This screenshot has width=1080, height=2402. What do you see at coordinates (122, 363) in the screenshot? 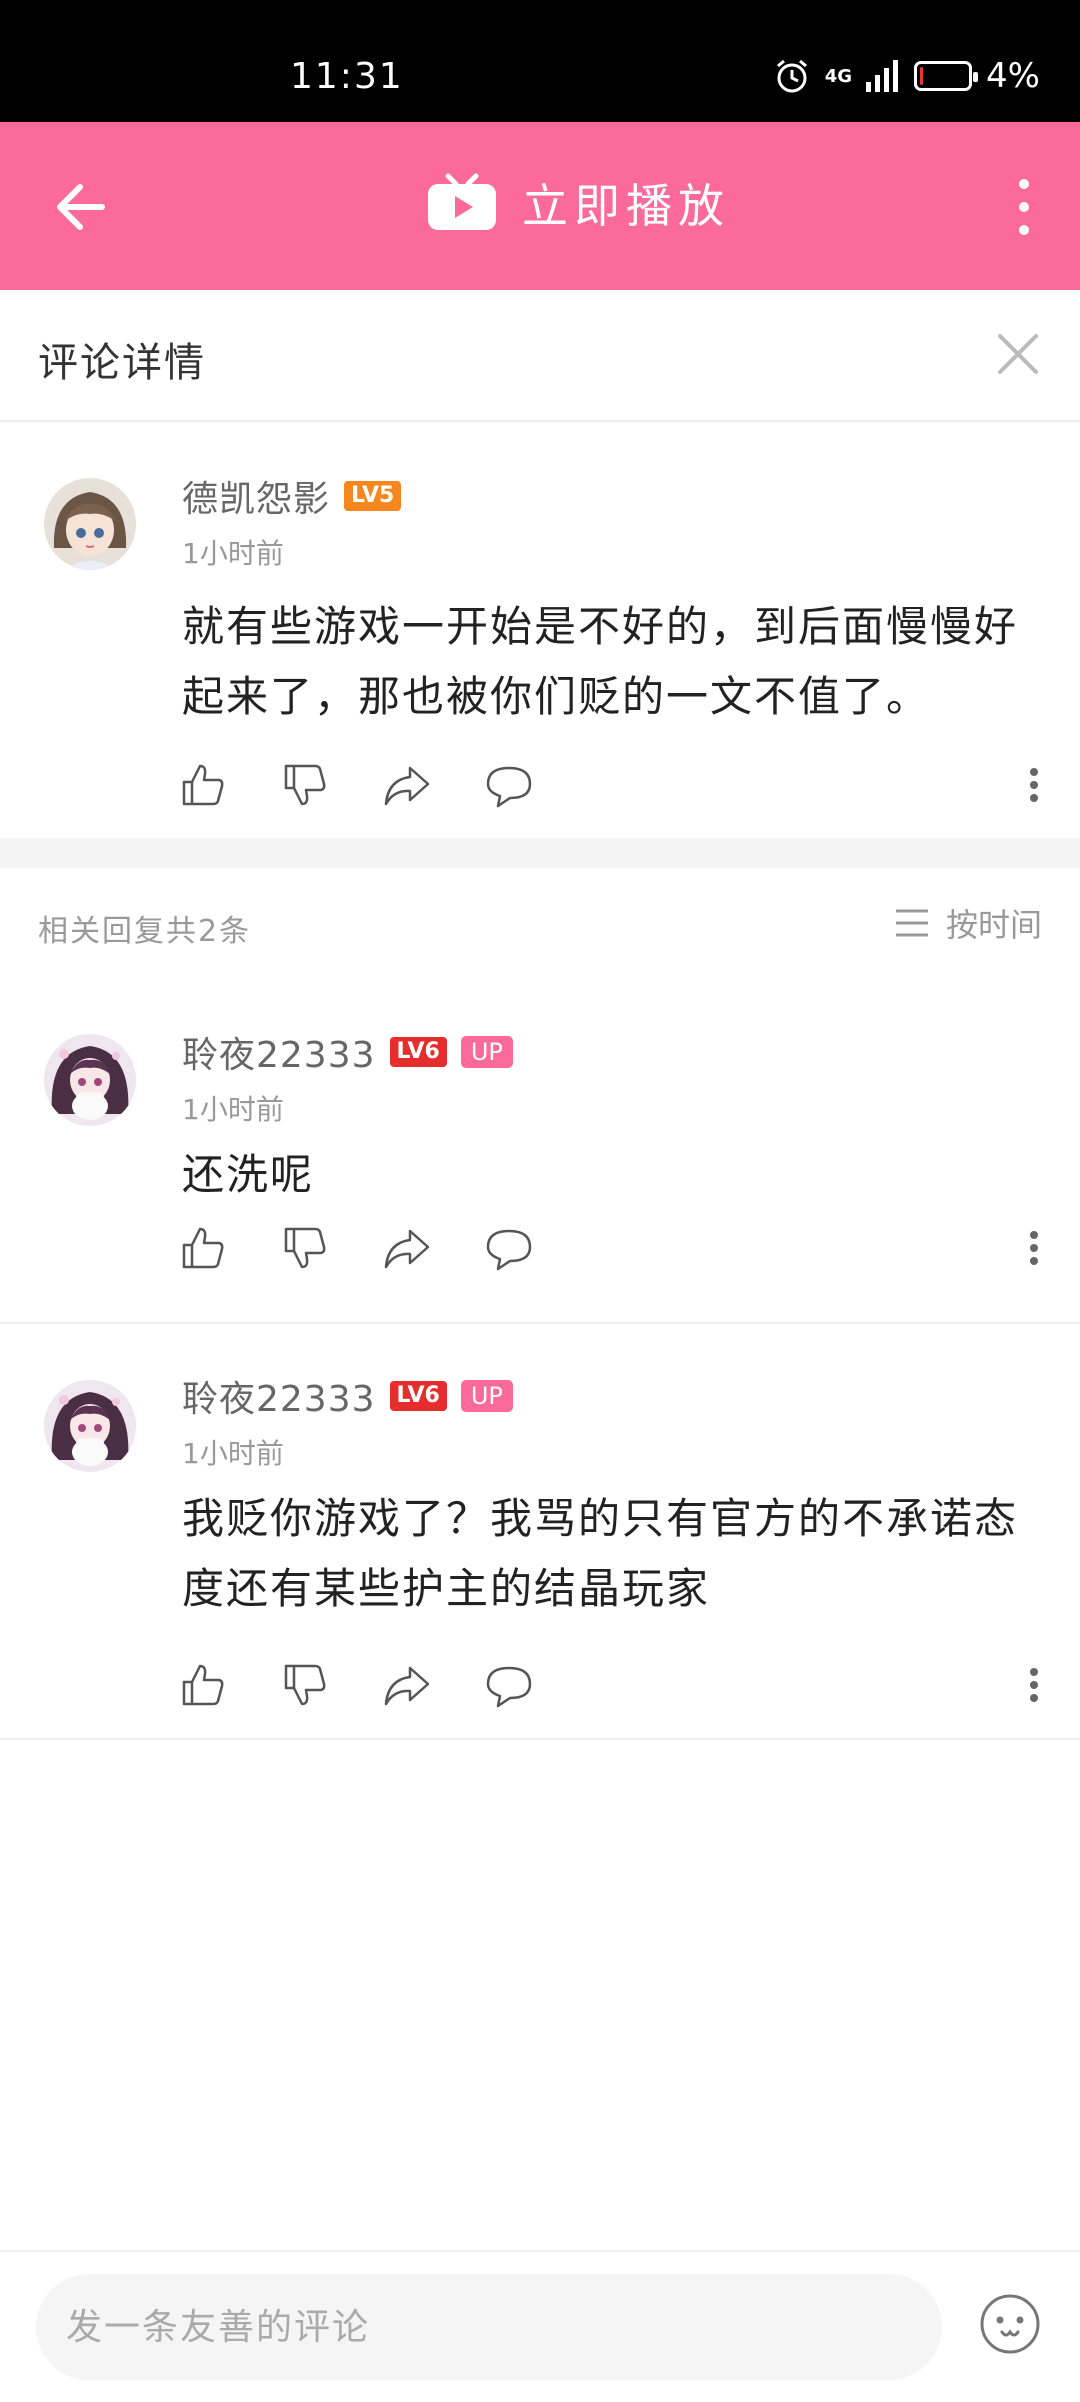
I see `detail-title: 评论详情` at bounding box center [122, 363].